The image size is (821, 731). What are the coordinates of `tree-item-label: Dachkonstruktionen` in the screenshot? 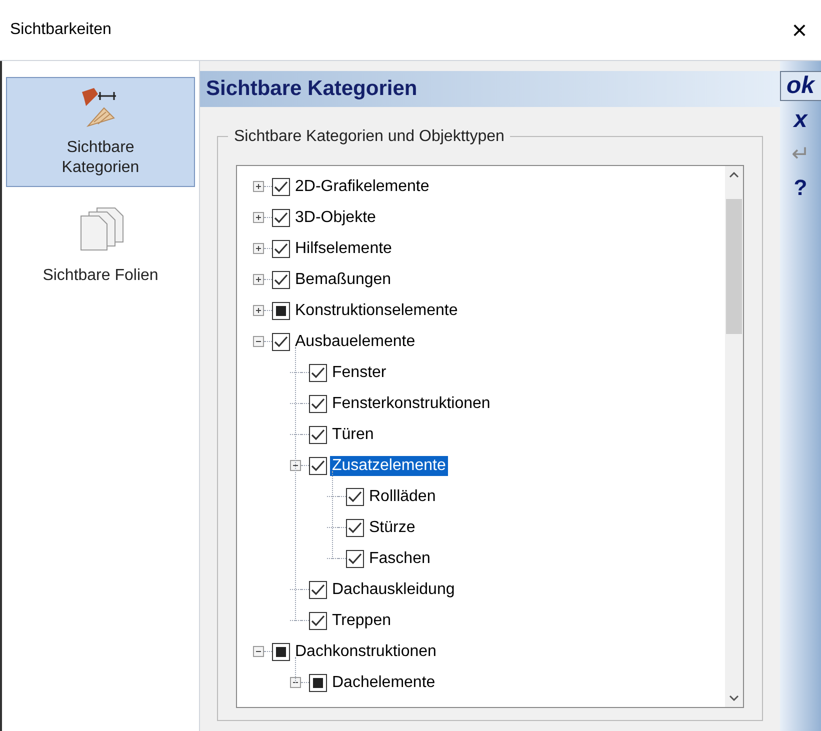 It's located at (365, 652).